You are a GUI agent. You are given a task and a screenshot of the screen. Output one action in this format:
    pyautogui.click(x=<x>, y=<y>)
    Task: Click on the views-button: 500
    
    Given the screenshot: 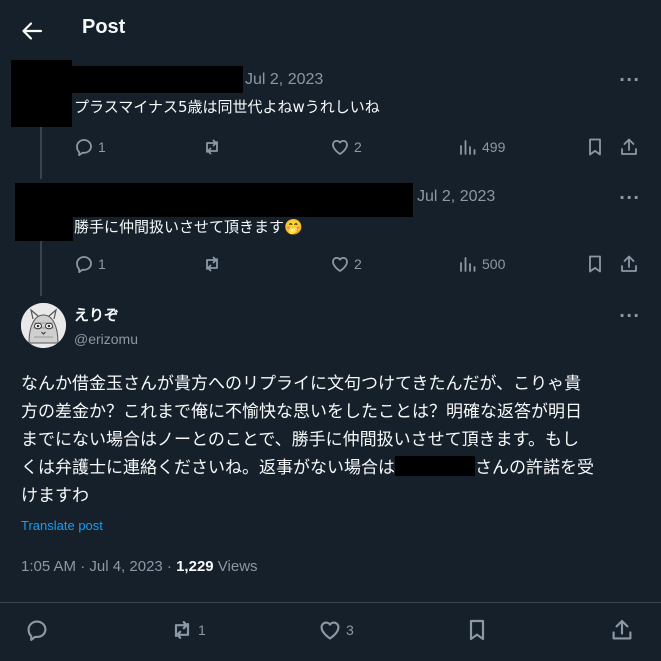 What is the action you would take?
    pyautogui.click(x=481, y=264)
    